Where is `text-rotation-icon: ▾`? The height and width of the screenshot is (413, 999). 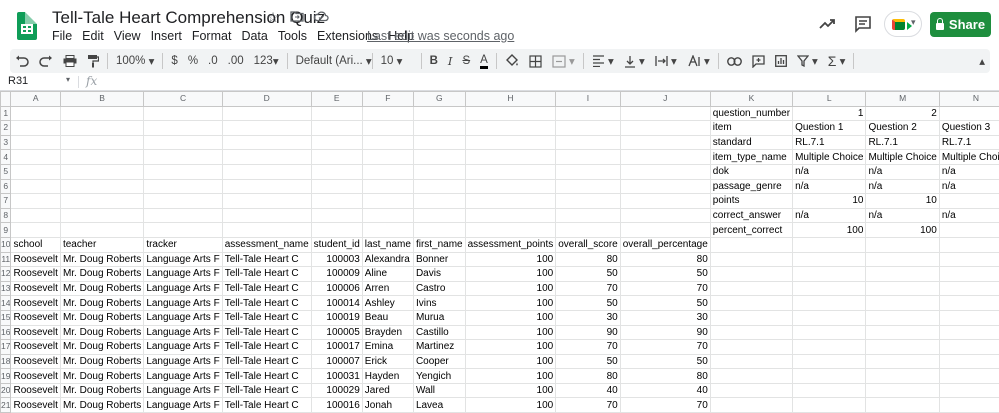
text-rotation-icon: ▾ is located at coordinates (698, 61).